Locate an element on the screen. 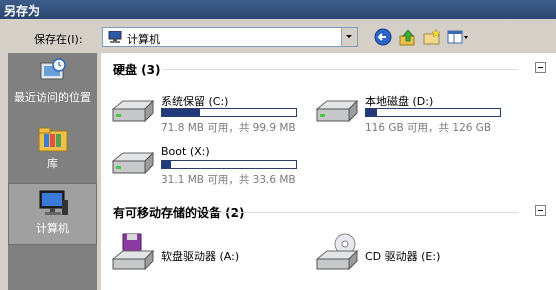 The height and width of the screenshot is (290, 556). places-bar: 最近访问的位置 库 计算机 is located at coordinates (52, 171).